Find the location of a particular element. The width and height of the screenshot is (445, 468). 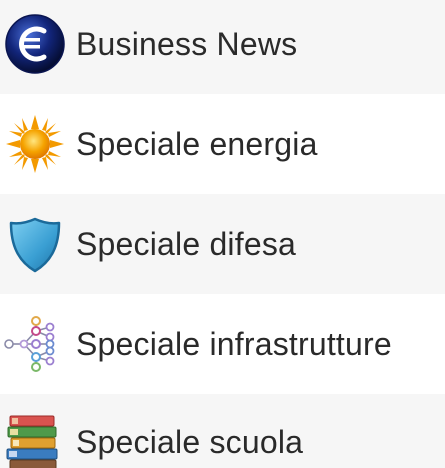

shield-icon is located at coordinates (35, 244).